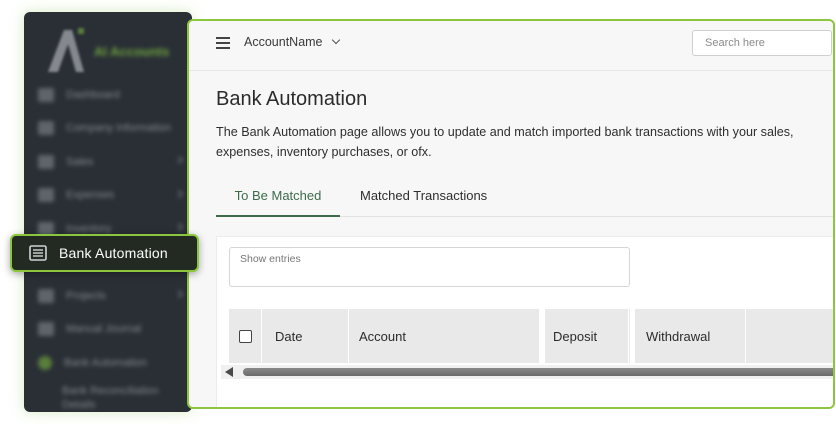 The height and width of the screenshot is (424, 836). I want to click on bank-icon, so click(45, 362).